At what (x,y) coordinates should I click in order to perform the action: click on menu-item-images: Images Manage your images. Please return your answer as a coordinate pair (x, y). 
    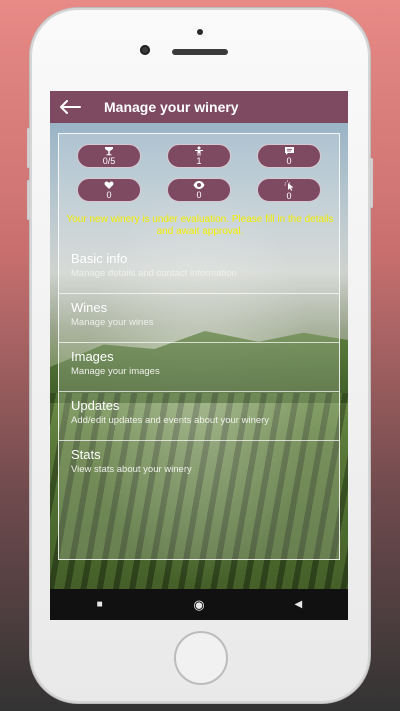
    Looking at the image, I should click on (199, 367).